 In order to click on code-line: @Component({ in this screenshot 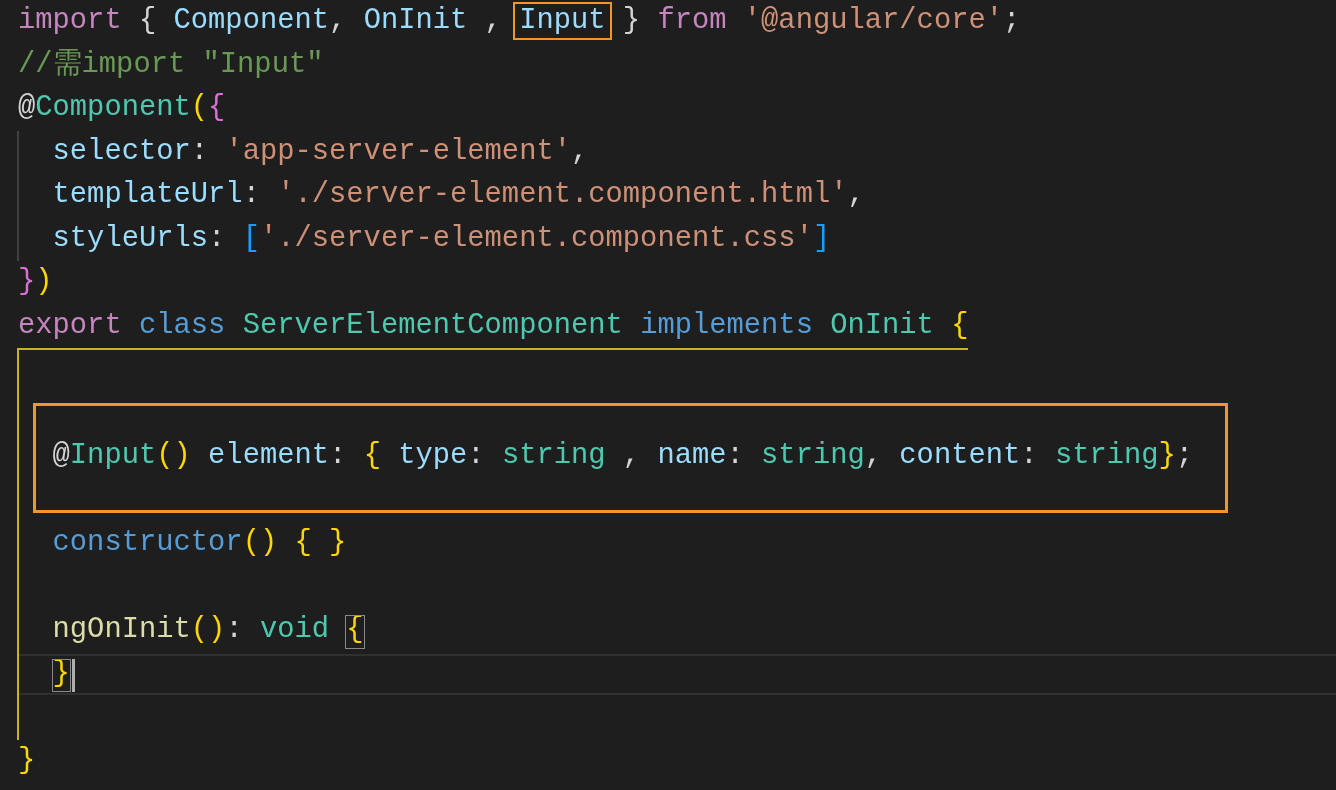, I will do `click(122, 109)`.